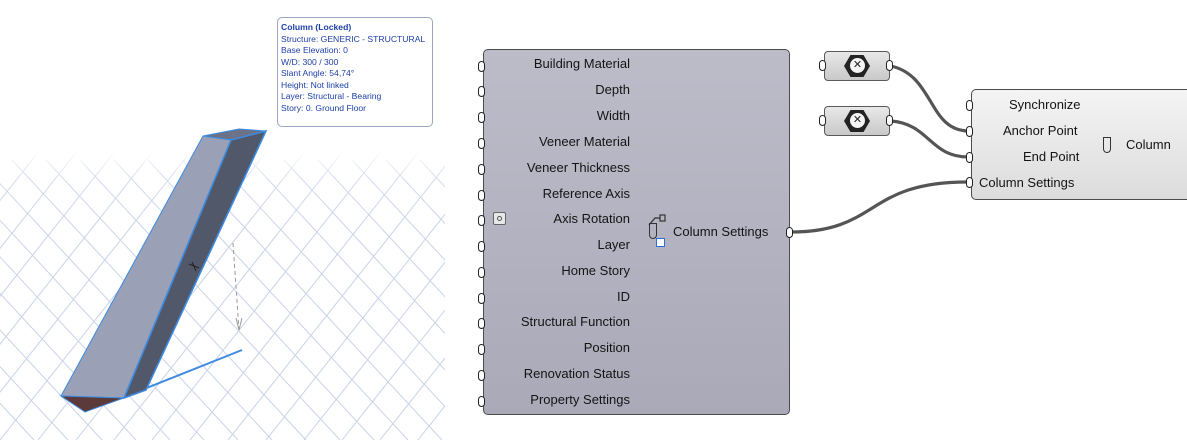 The image size is (1187, 440). What do you see at coordinates (657, 220) in the screenshot?
I see `wrench-icon` at bounding box center [657, 220].